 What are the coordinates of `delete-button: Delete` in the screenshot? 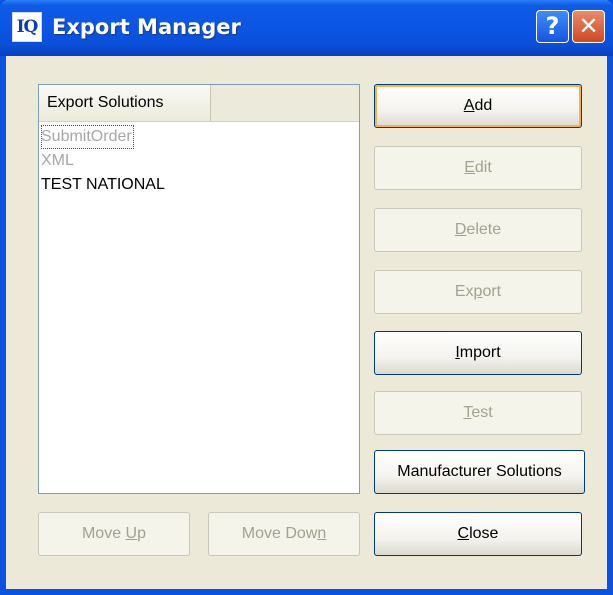 It's located at (478, 230).